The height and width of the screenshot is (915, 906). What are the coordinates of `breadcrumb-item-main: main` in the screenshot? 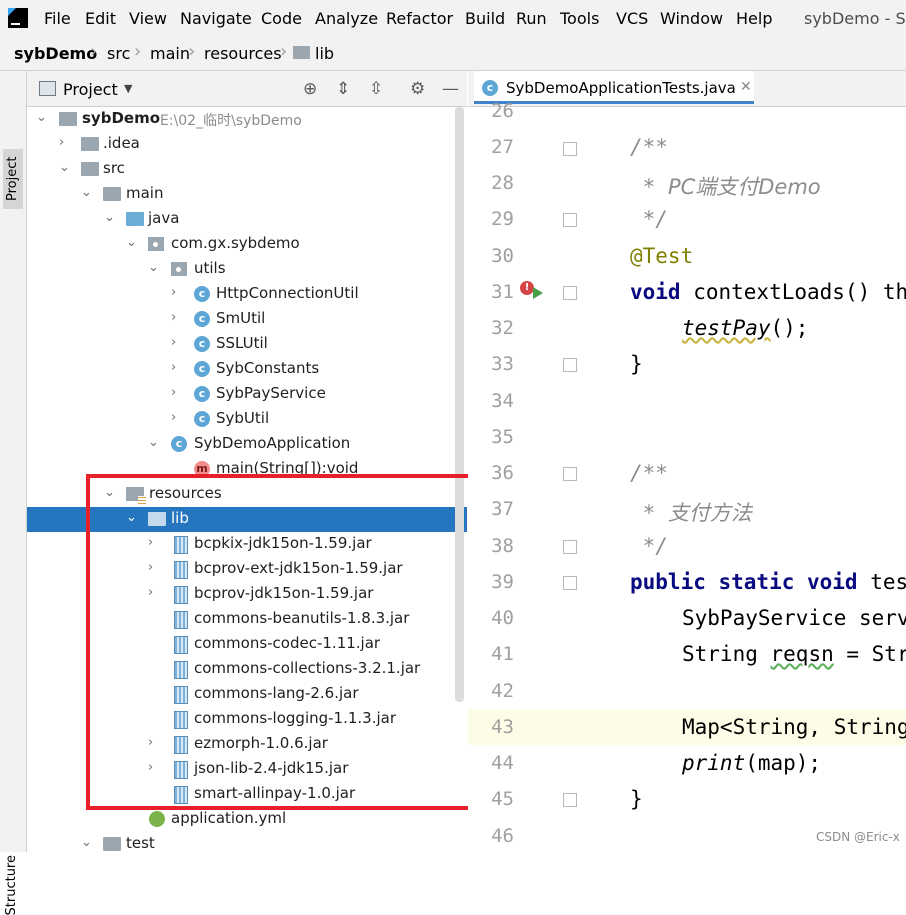 It's located at (170, 53).